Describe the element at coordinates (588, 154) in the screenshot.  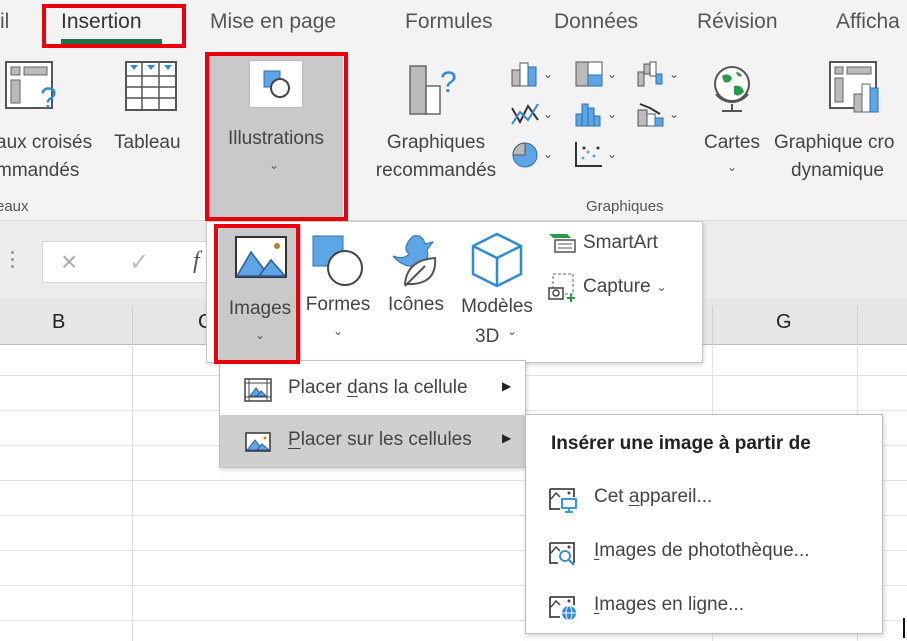
I see `scatter-chart-icon` at that location.